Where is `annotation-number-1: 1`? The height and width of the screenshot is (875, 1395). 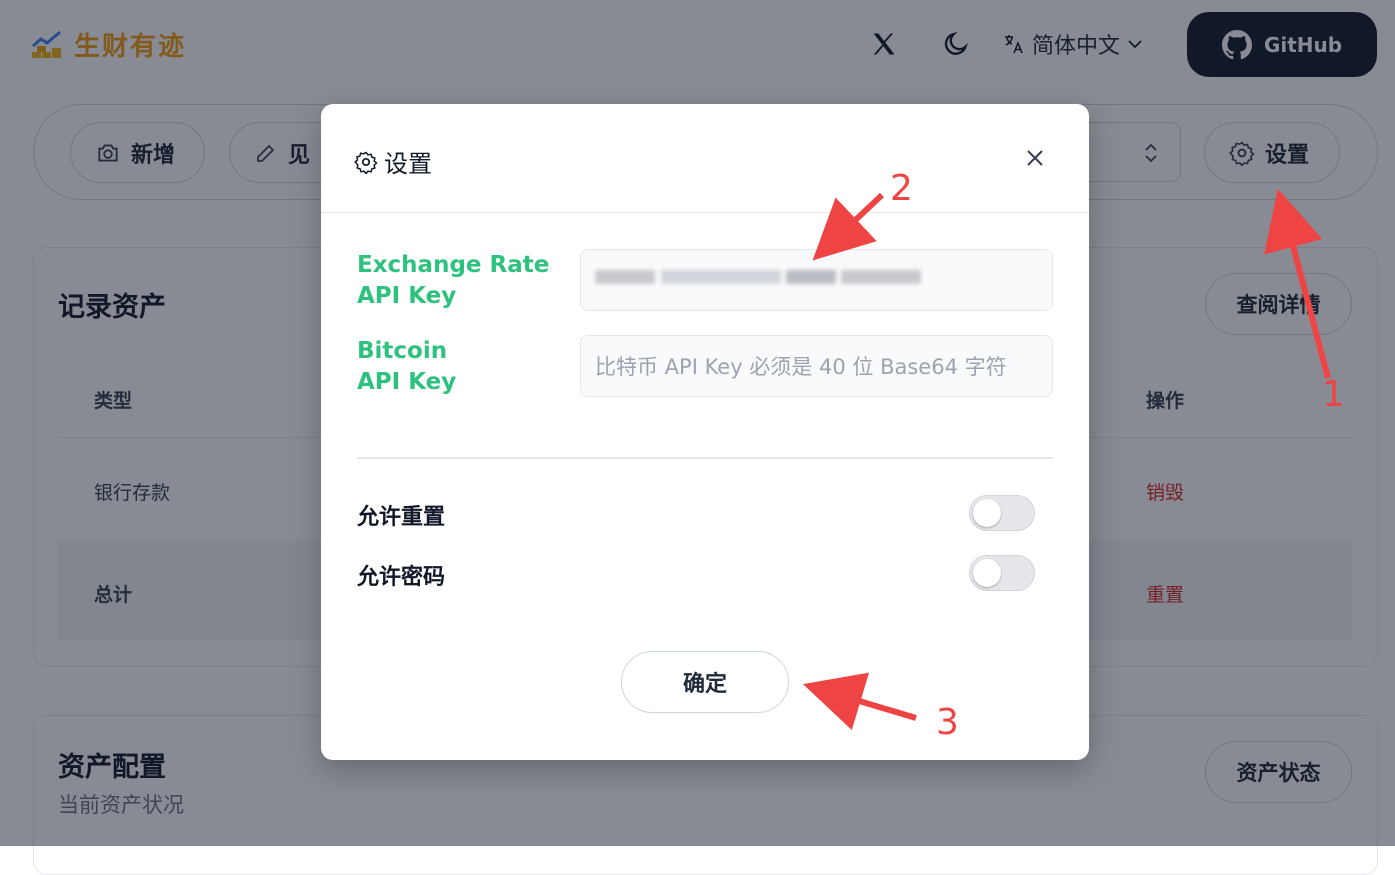 annotation-number-1: 1 is located at coordinates (1333, 394).